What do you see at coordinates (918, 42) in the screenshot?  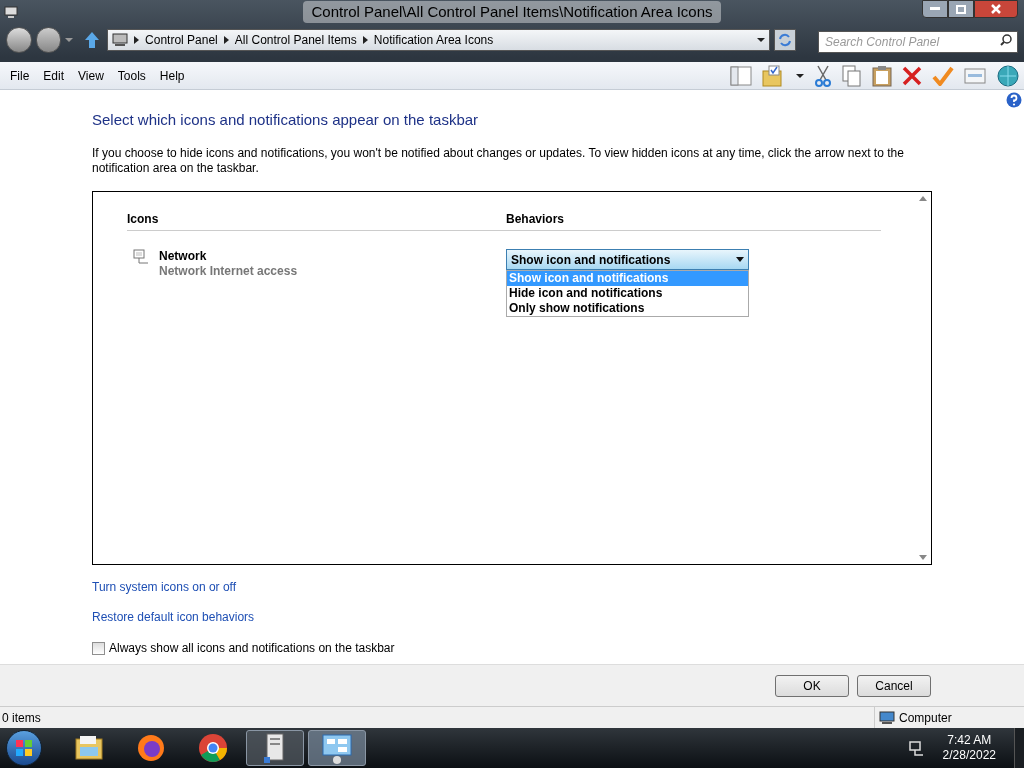 I see `search-field: Search Control Panel` at bounding box center [918, 42].